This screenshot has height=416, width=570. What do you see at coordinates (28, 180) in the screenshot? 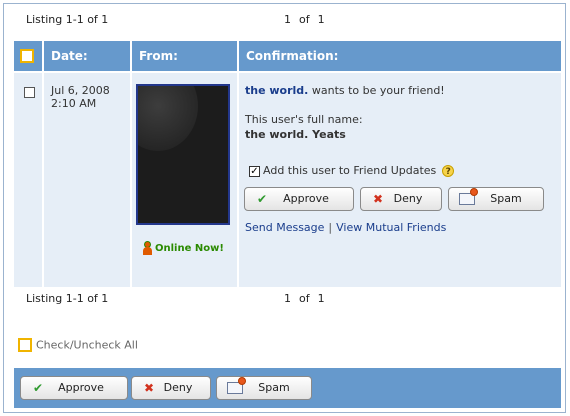
I see `select-cell` at bounding box center [28, 180].